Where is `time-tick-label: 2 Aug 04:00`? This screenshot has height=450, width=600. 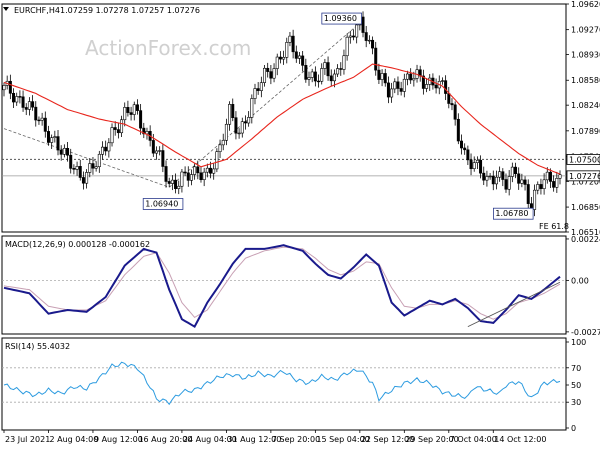
time-tick-label: 2 Aug 04:00 is located at coordinates (73, 439).